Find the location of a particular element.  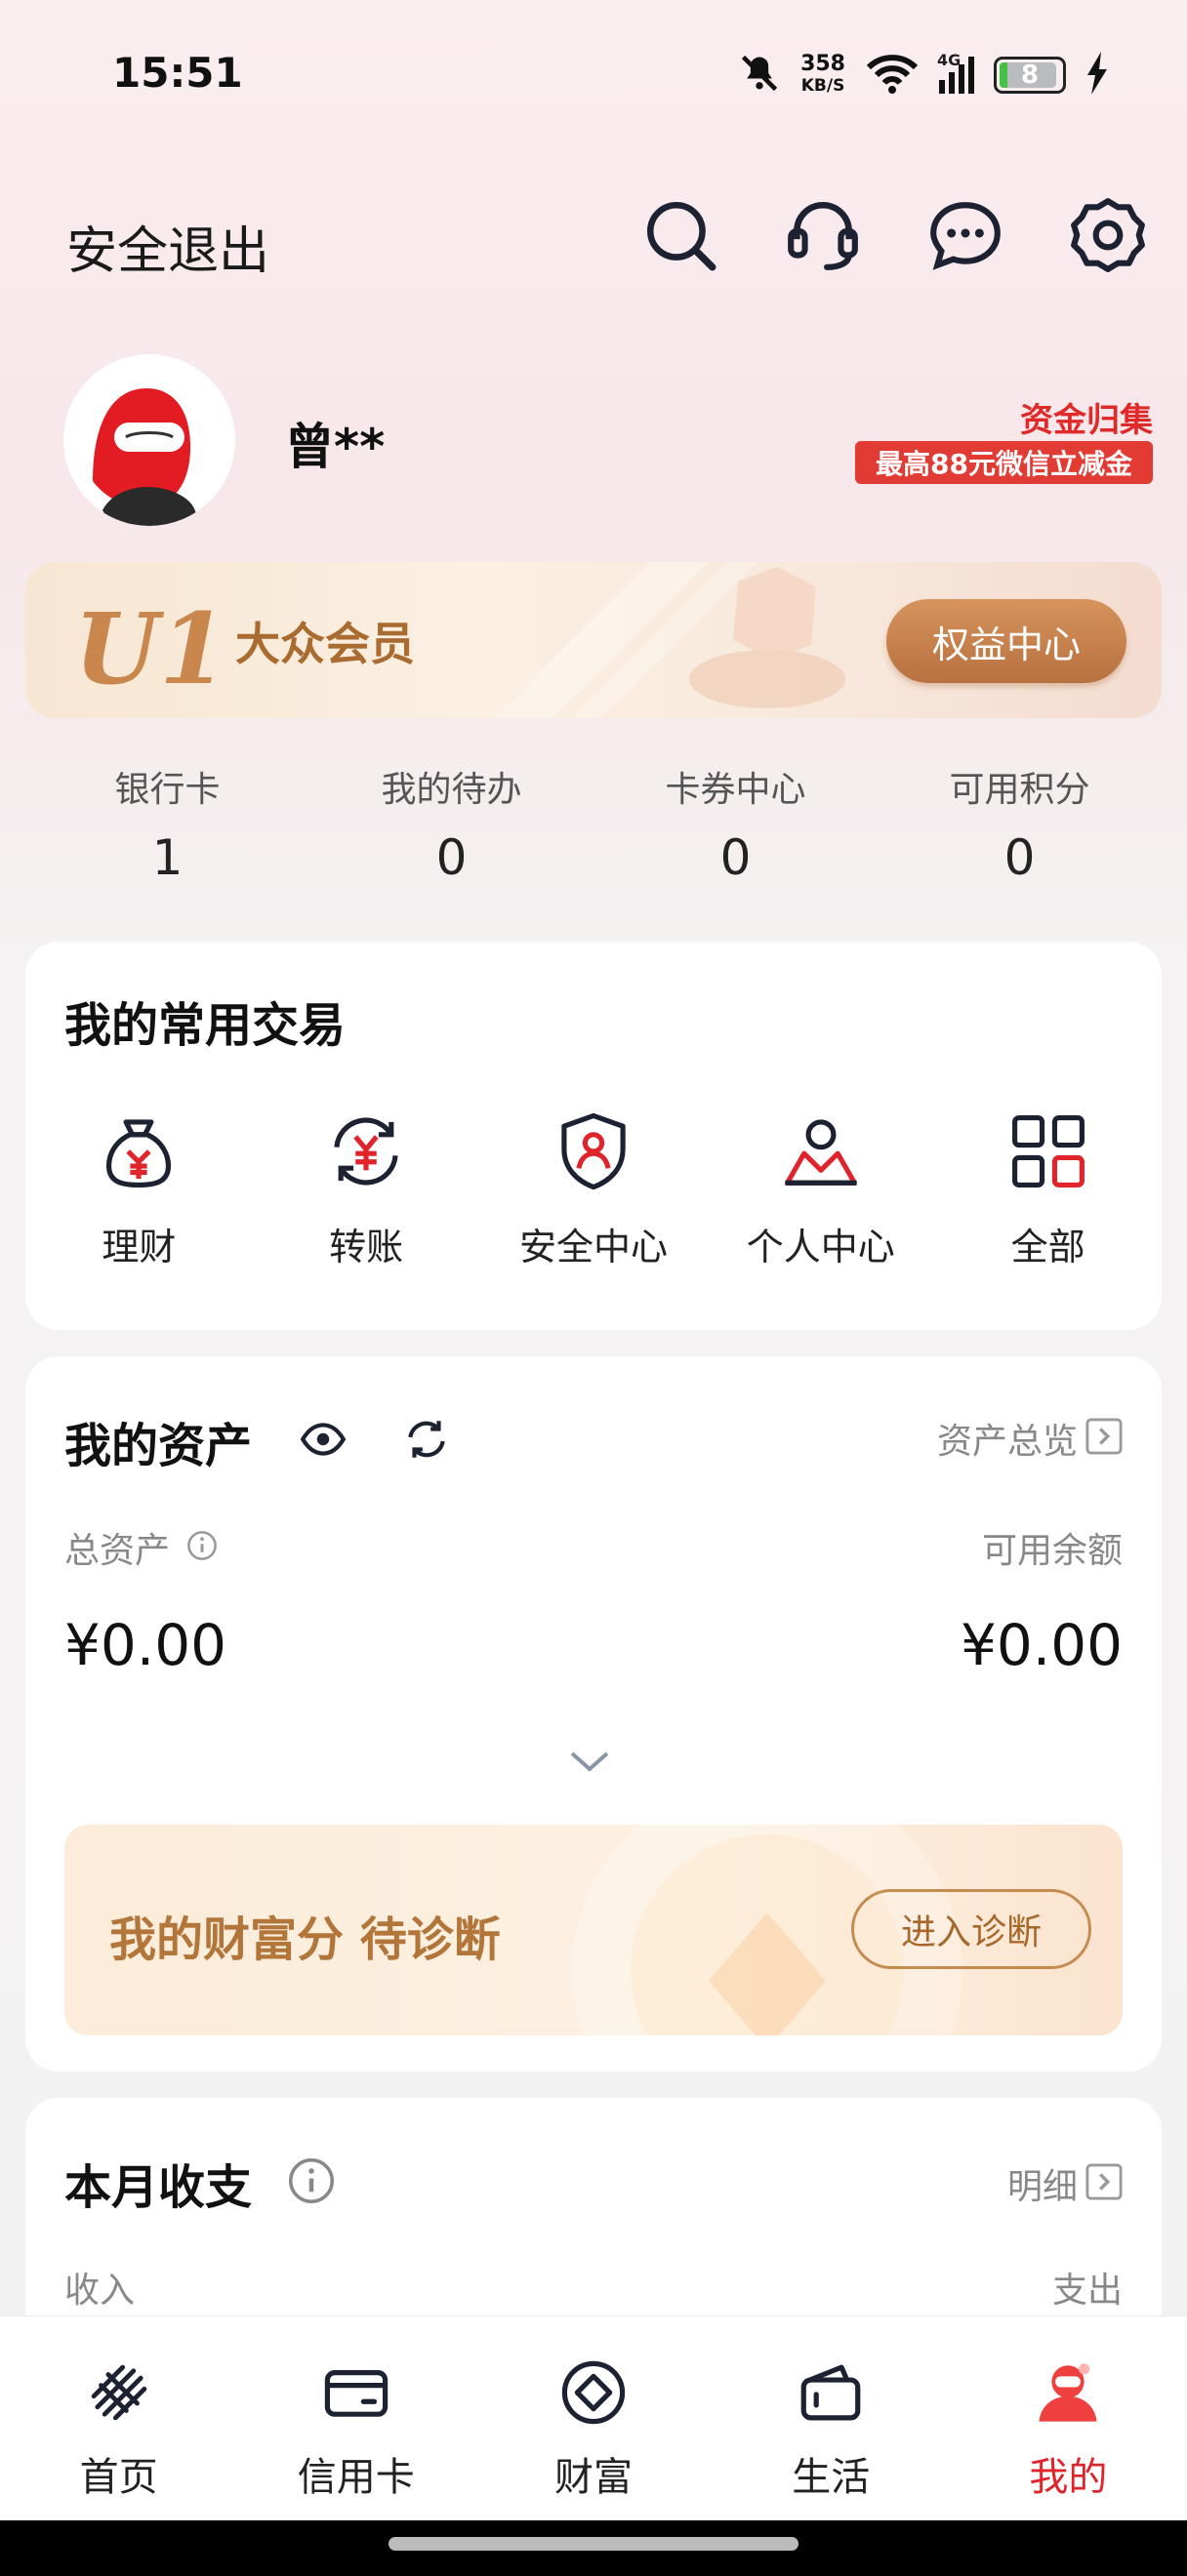

bottom-tab-bar: 首页 信用卡 财富 生活 我的 is located at coordinates (593, 2417).